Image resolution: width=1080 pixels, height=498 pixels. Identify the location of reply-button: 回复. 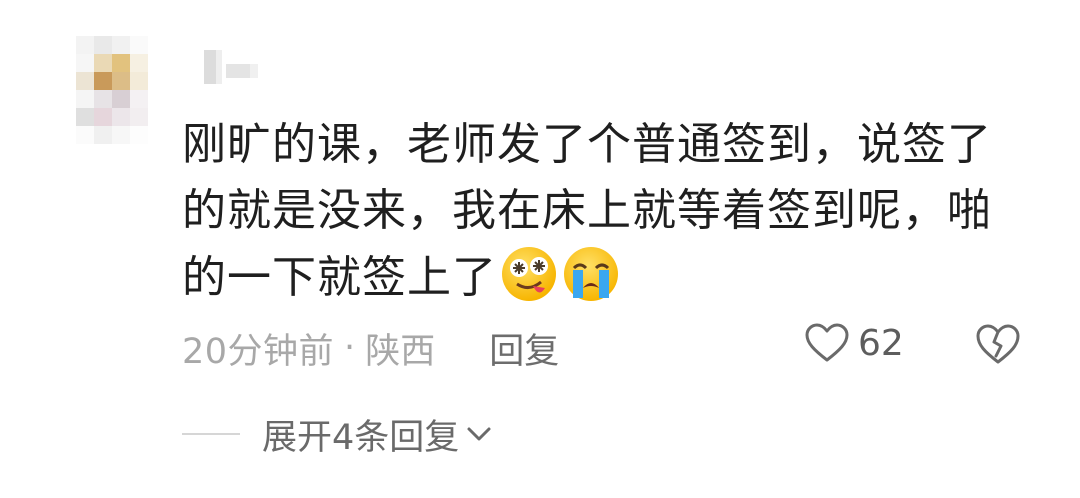
(524, 348).